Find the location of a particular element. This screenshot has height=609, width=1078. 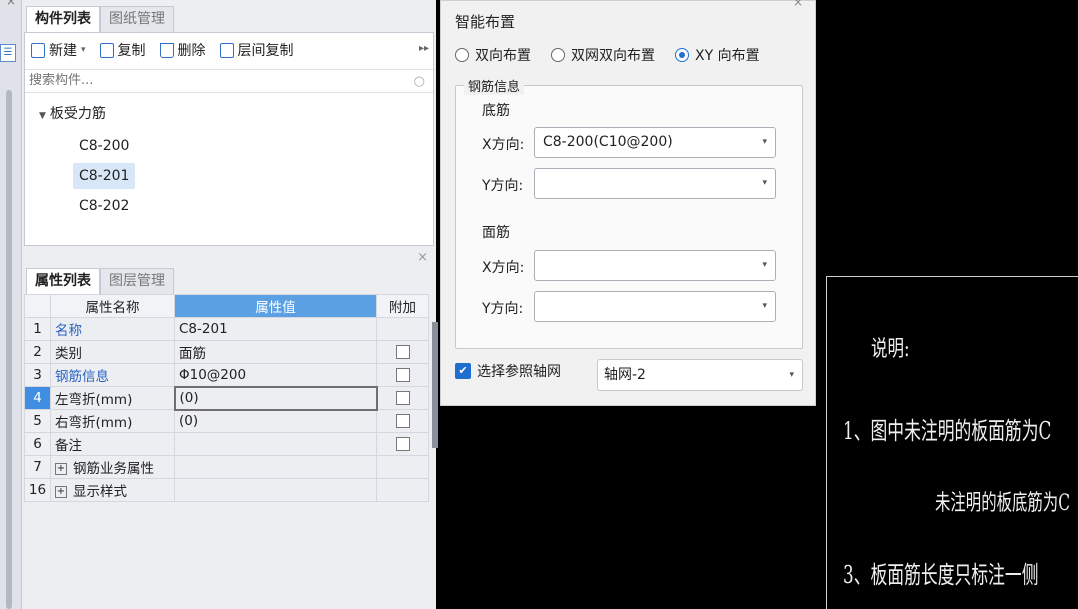

property-name: 右弯折(mm) is located at coordinates (112, 421).